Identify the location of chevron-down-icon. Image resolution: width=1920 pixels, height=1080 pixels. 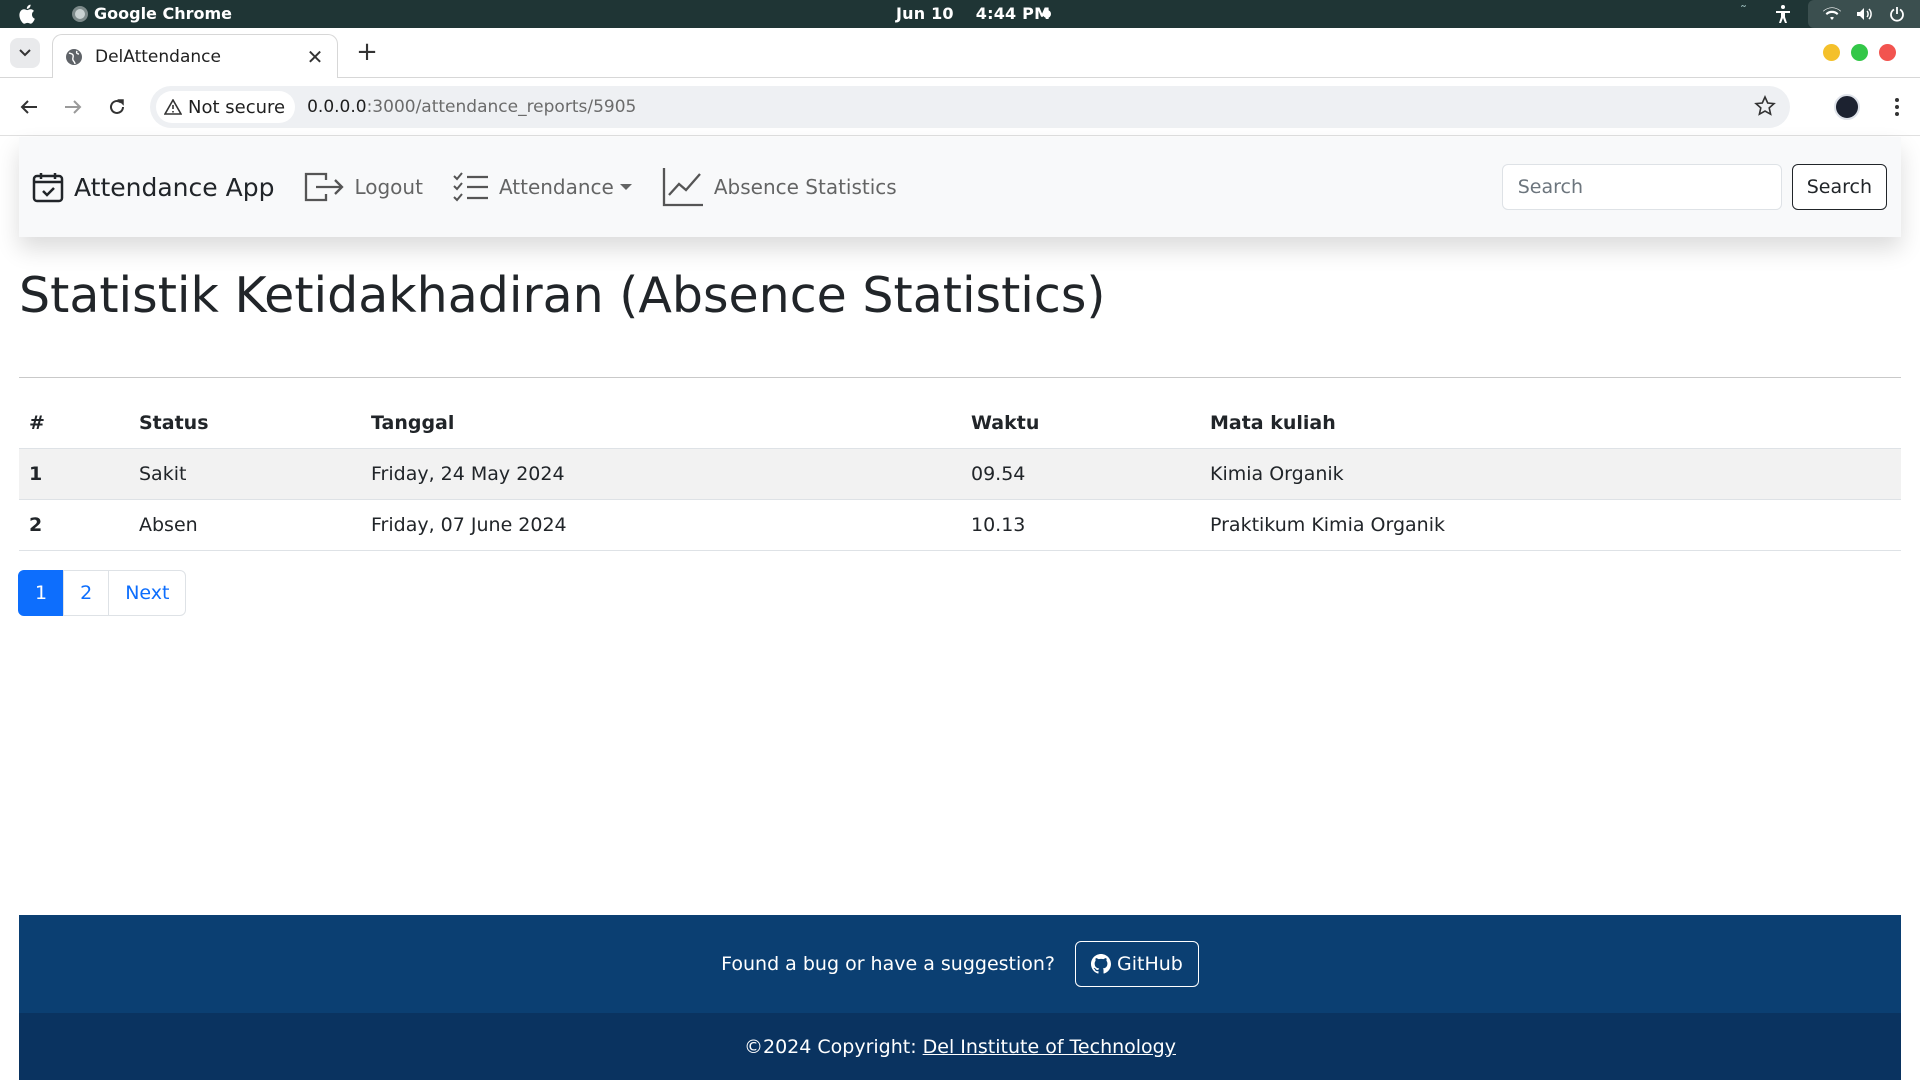
(25, 53).